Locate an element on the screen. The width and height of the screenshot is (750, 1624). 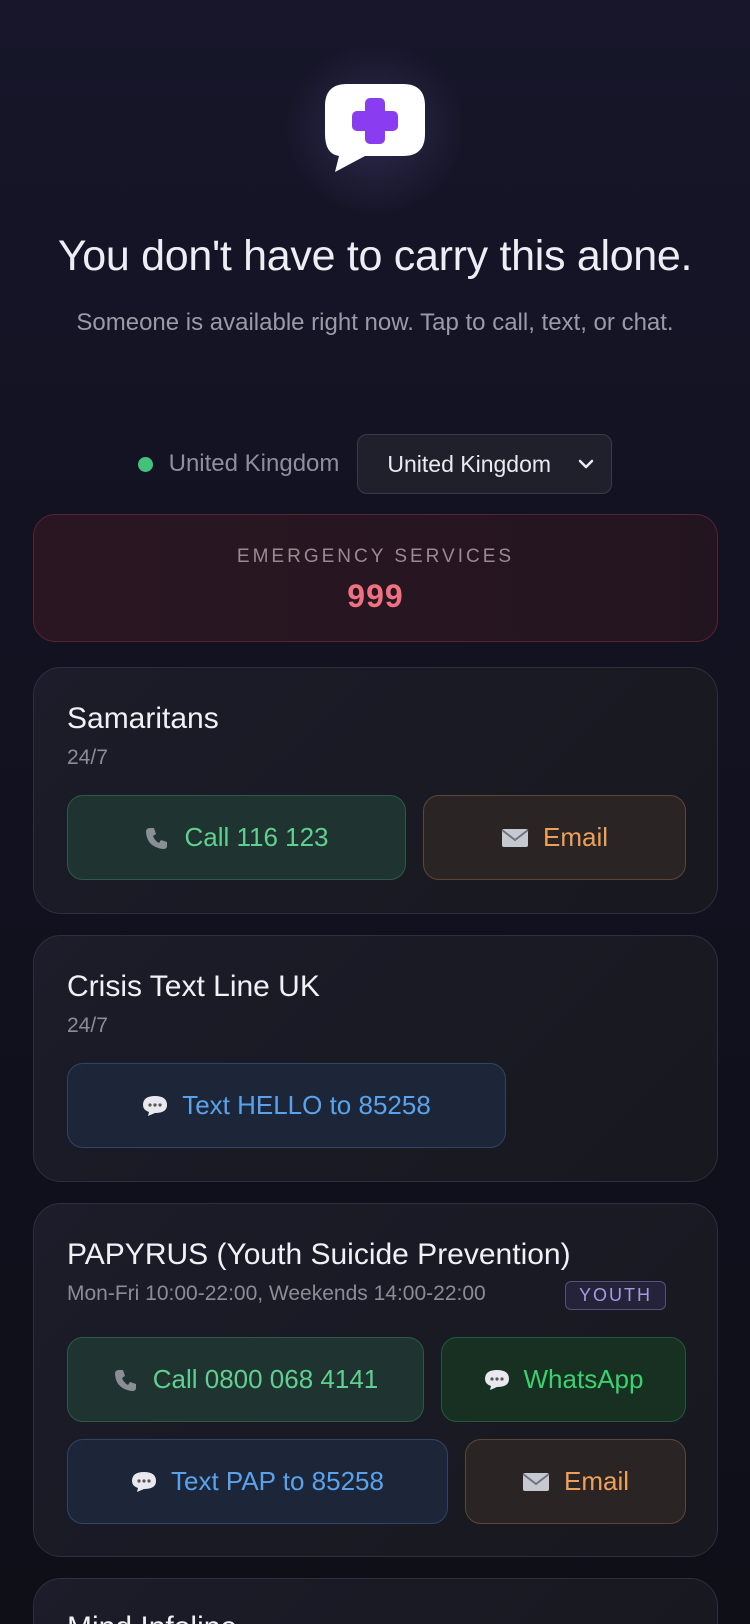
call-button: Call 116 123 is located at coordinates (236, 837).